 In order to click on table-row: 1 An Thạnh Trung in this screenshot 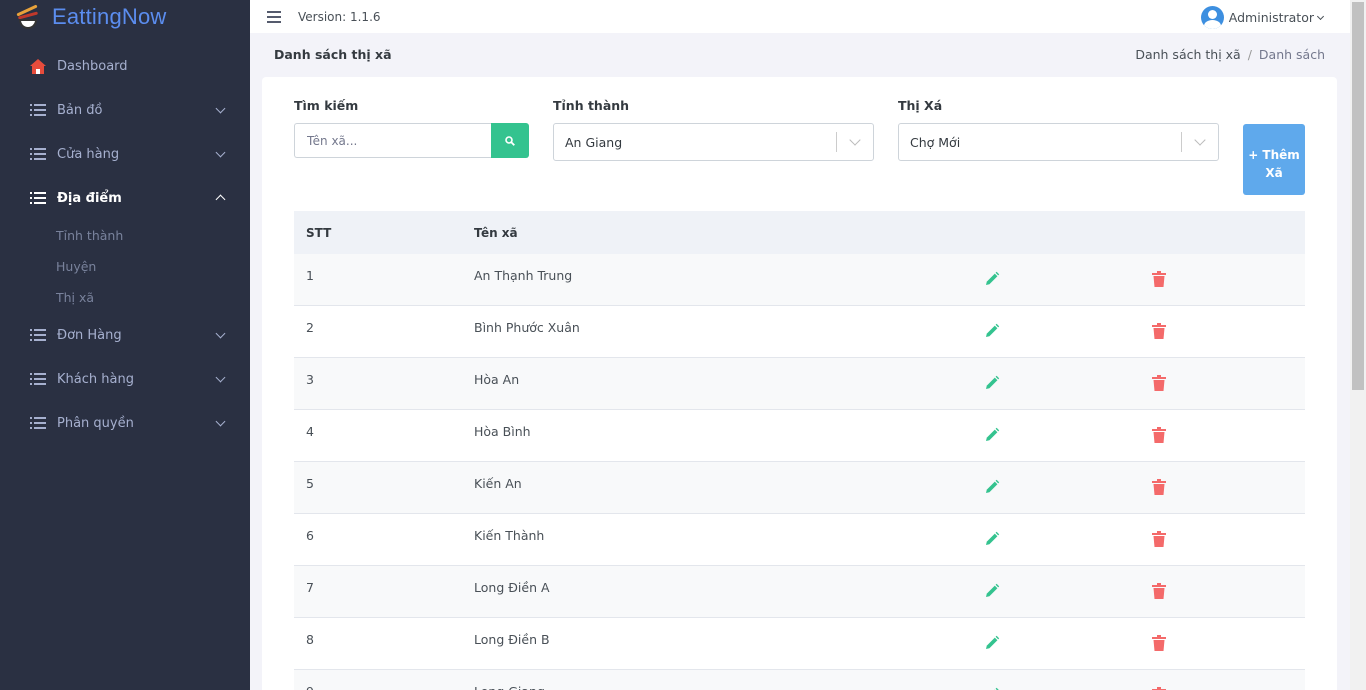, I will do `click(799, 280)`.